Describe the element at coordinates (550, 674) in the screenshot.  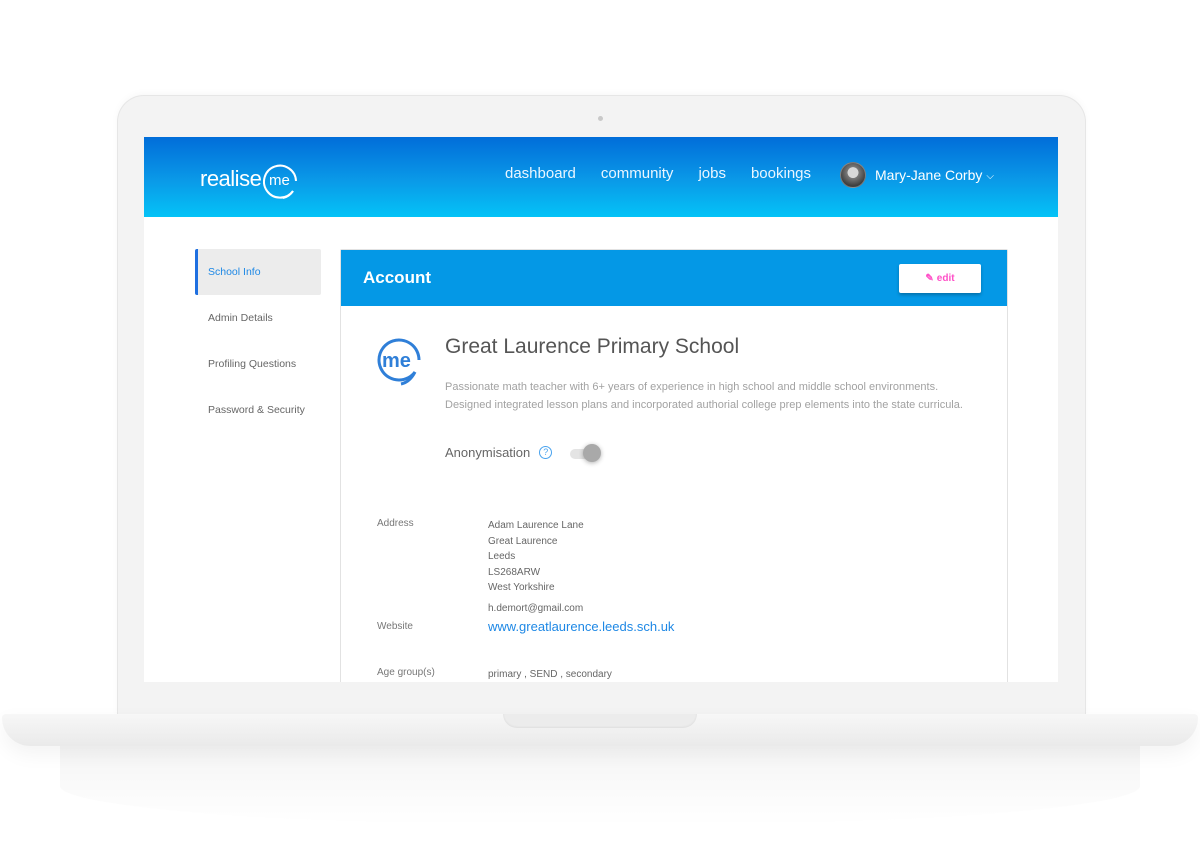
I see `age-groups-value: primary , SEND , secondary` at that location.